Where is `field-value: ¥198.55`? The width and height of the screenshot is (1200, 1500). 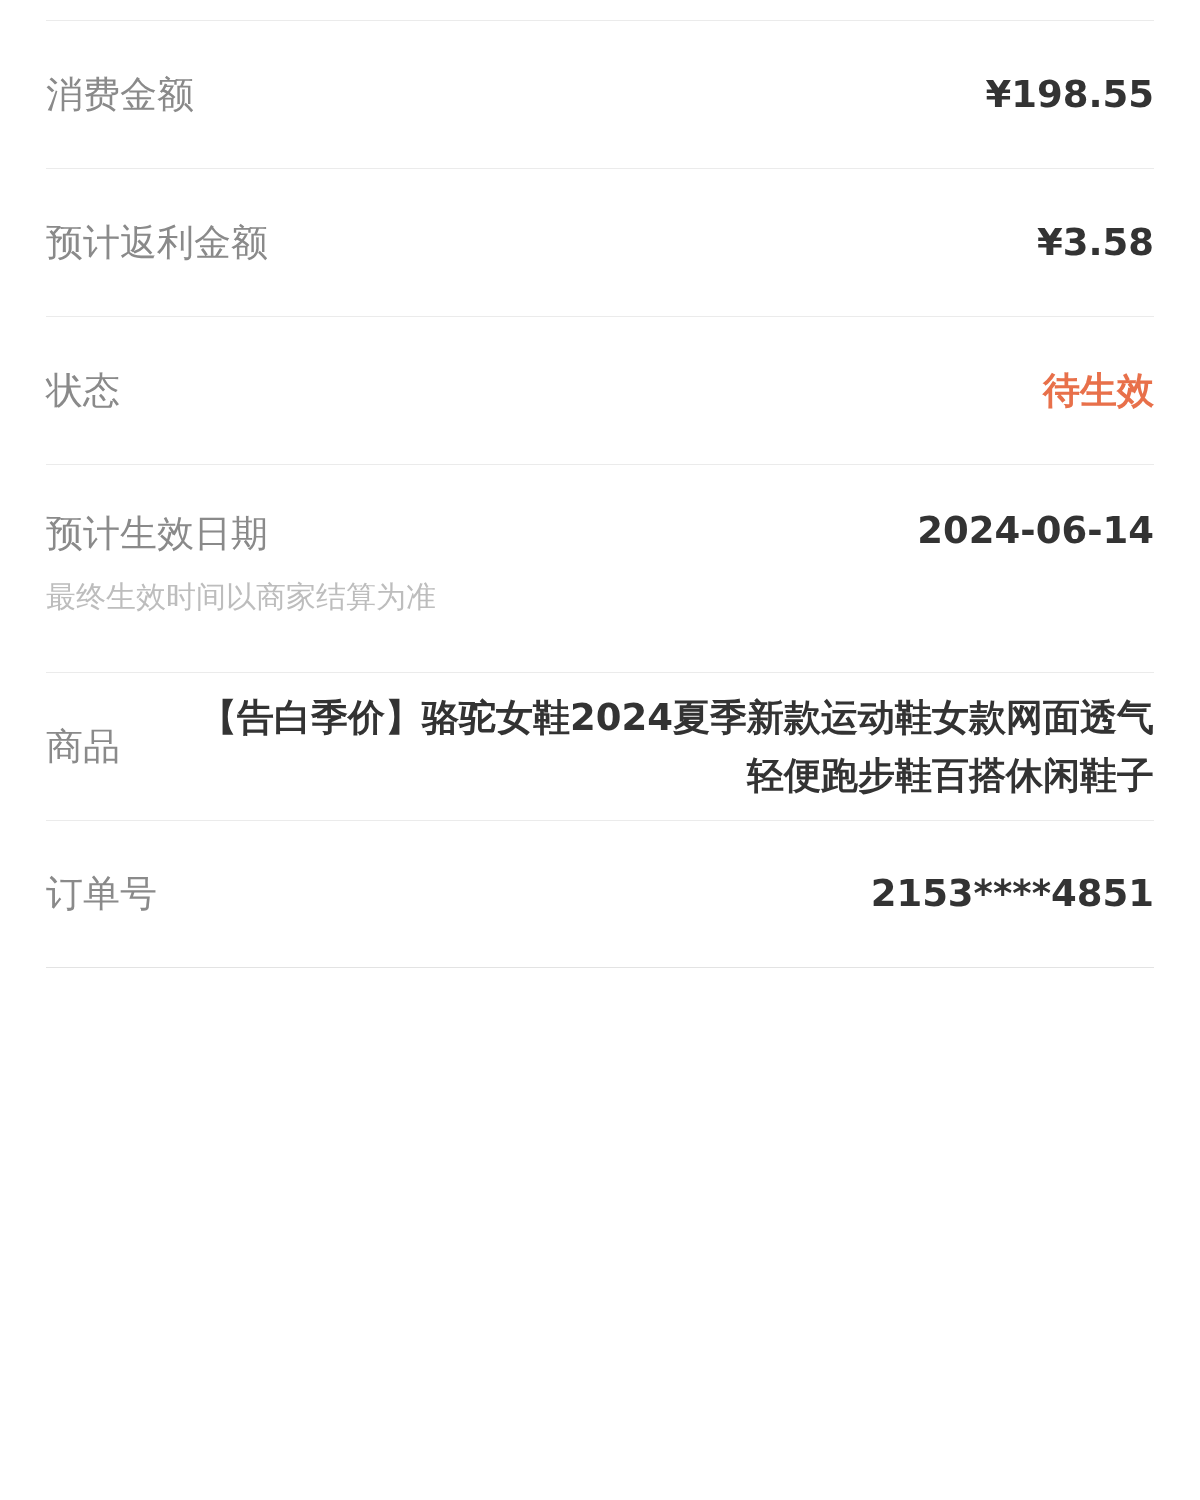 field-value: ¥198.55 is located at coordinates (1069, 94).